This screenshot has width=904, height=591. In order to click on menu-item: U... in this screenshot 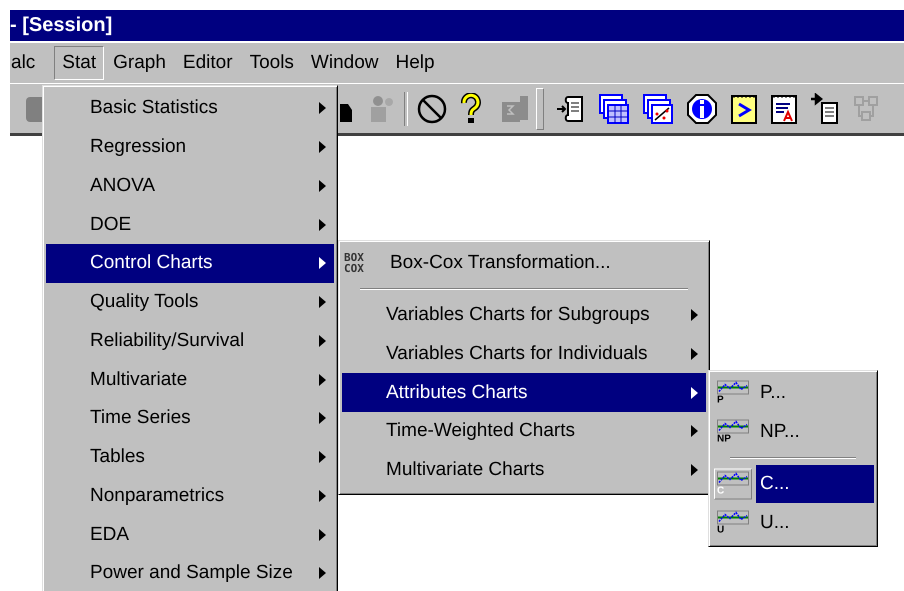, I will do `click(815, 522)`.